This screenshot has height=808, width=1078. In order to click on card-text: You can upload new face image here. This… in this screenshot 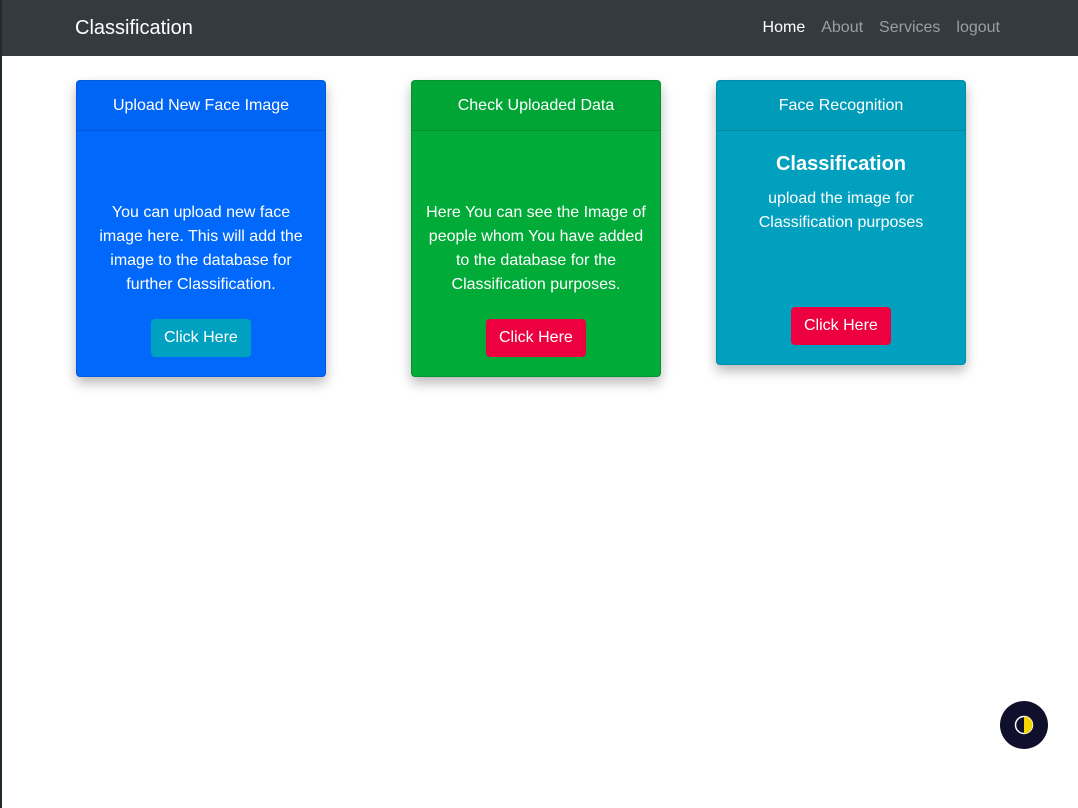, I will do `click(201, 248)`.